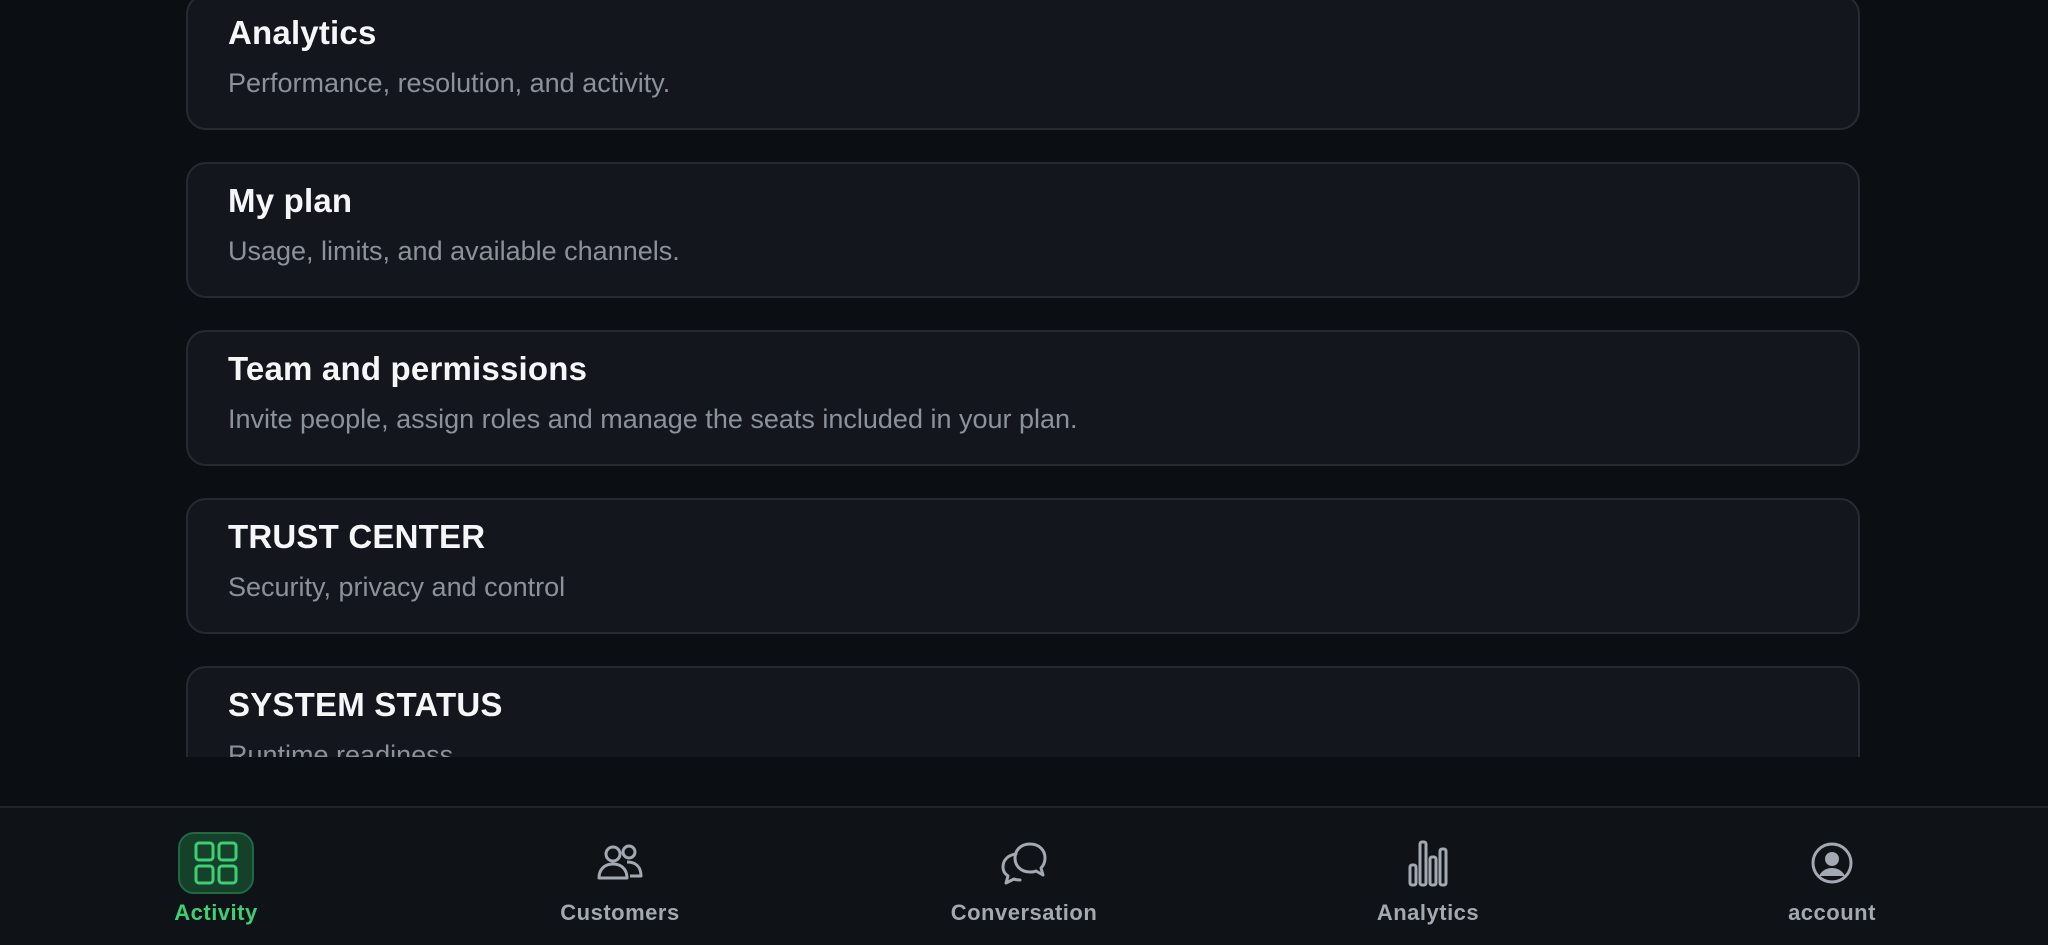 This screenshot has height=945, width=2048. I want to click on card-description: Usage, limits, and available channels., so click(454, 251).